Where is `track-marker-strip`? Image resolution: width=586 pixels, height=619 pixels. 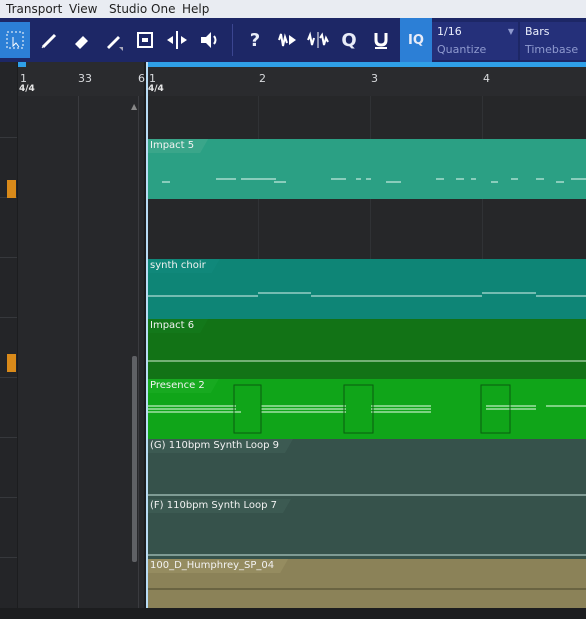
track-marker-strip is located at coordinates (8, 335).